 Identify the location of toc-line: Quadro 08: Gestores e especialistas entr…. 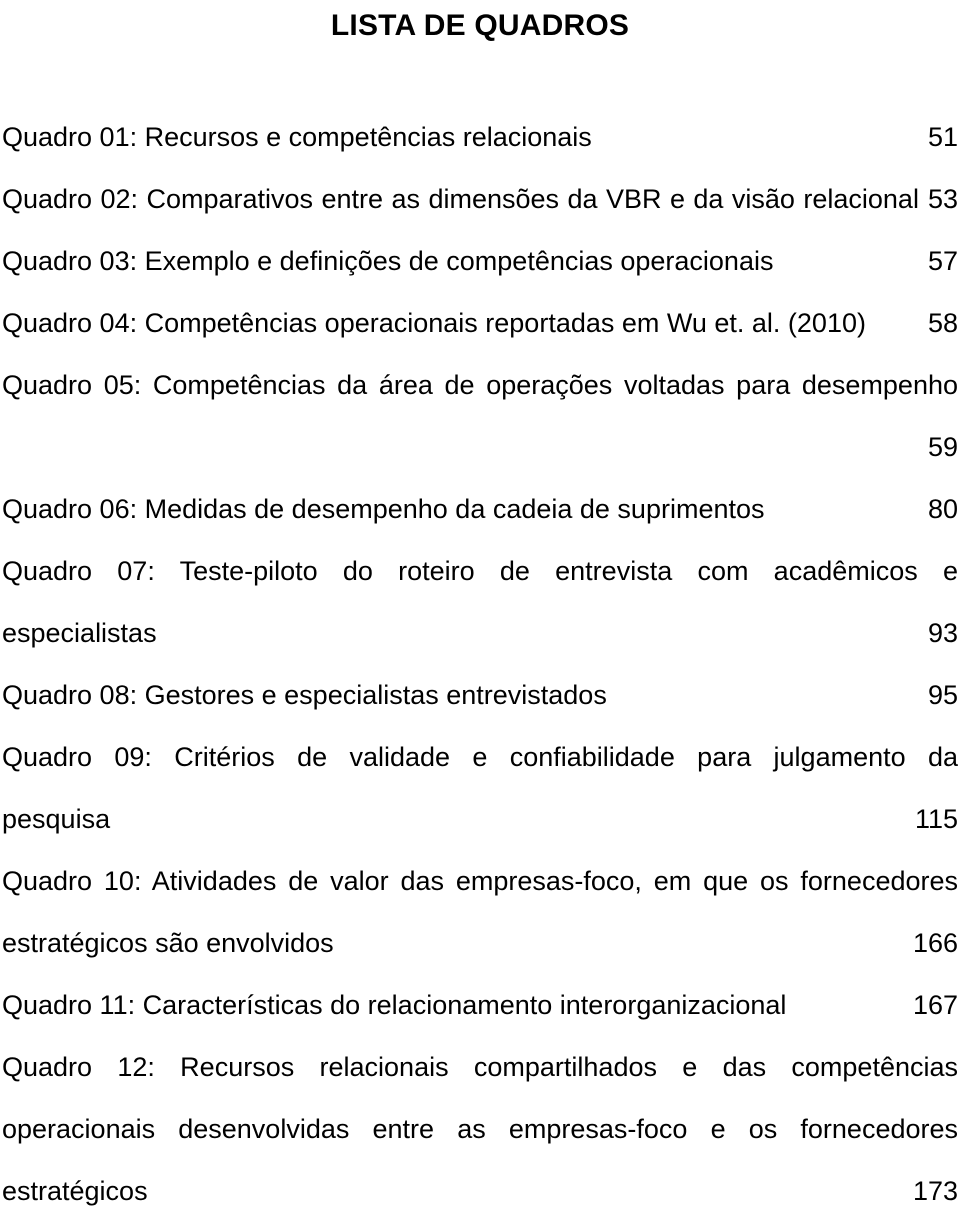
(480, 695).